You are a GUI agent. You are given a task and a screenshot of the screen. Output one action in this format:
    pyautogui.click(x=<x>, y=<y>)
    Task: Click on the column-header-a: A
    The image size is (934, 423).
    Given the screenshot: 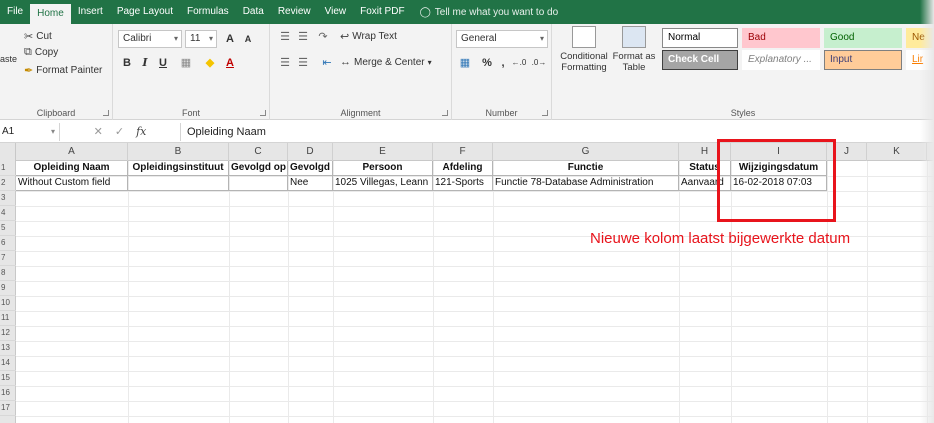 What is the action you would take?
    pyautogui.click(x=72, y=152)
    